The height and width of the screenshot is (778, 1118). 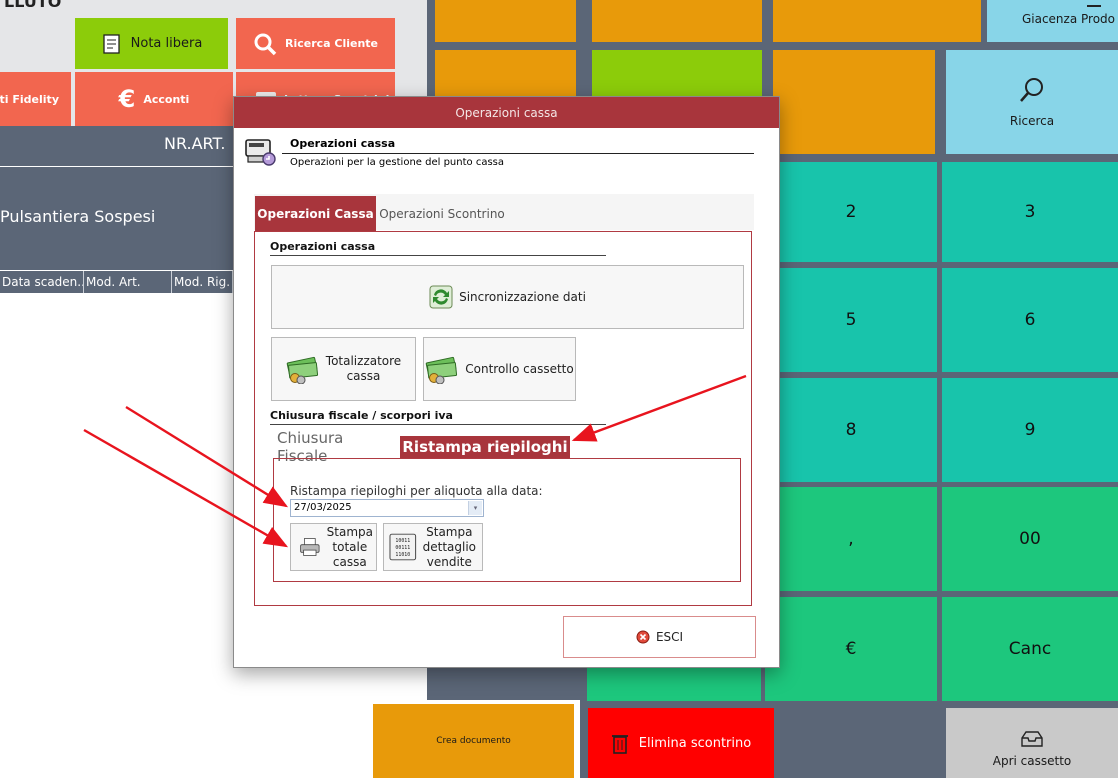 What do you see at coordinates (207, 456) in the screenshot?
I see `arrow-to-date-field` at bounding box center [207, 456].